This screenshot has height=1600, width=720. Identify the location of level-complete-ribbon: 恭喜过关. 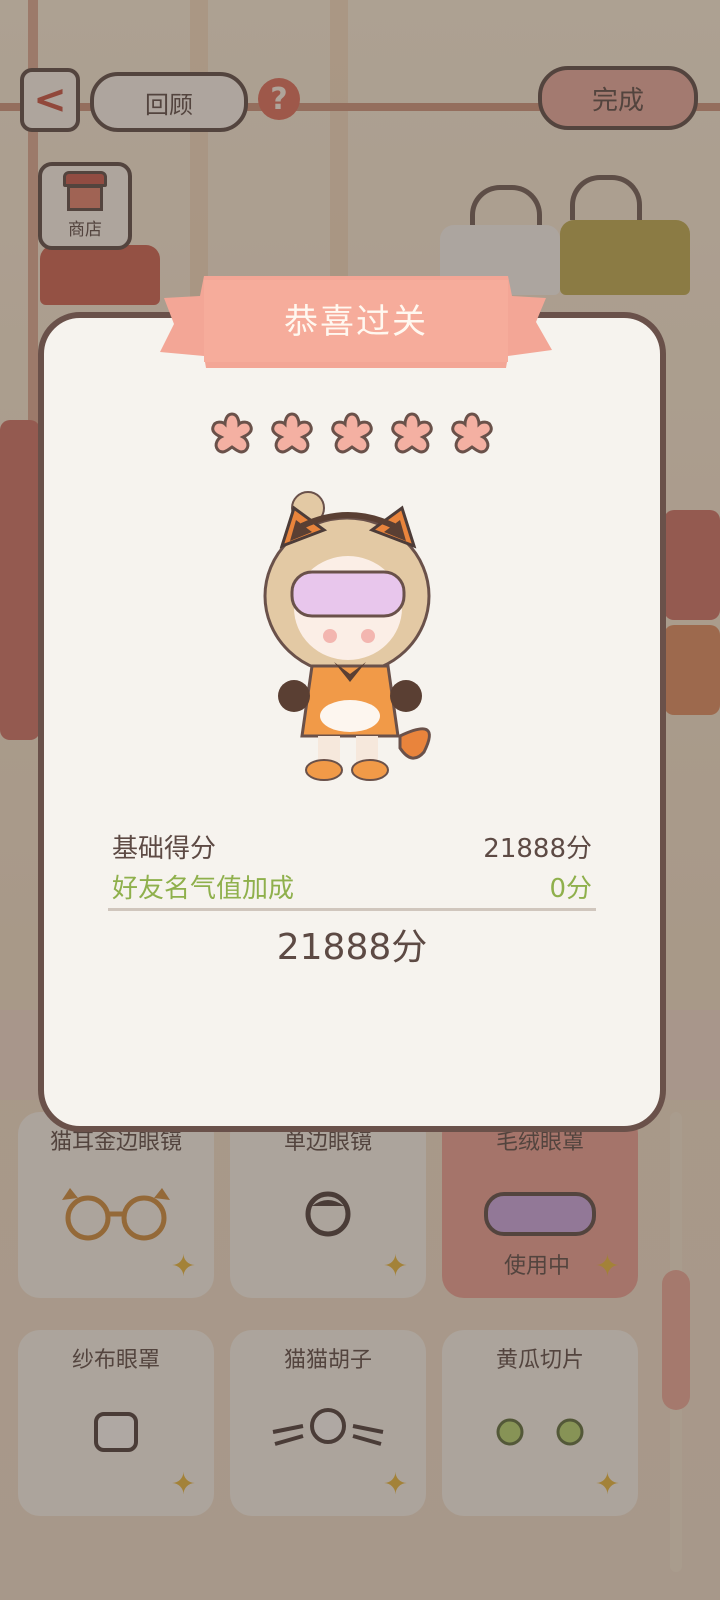
(356, 322).